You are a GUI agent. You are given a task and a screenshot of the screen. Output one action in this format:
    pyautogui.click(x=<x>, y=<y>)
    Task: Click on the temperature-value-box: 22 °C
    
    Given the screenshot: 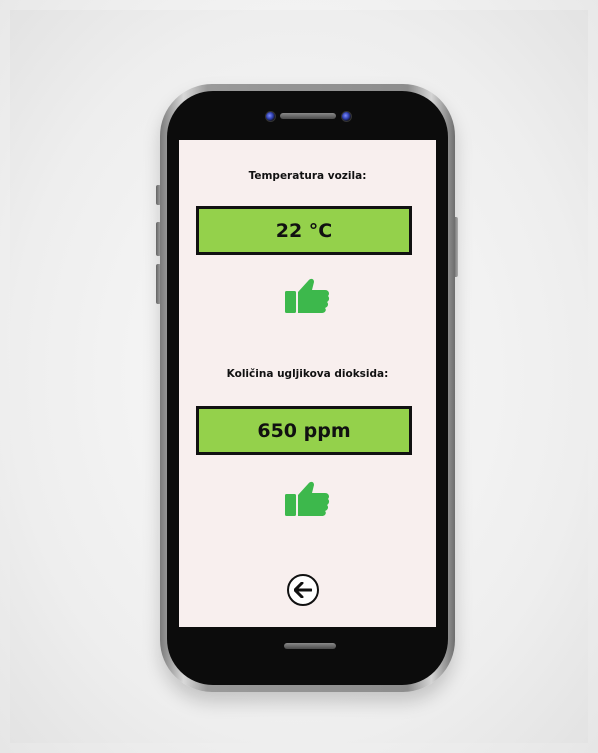 What is the action you would take?
    pyautogui.click(x=304, y=230)
    